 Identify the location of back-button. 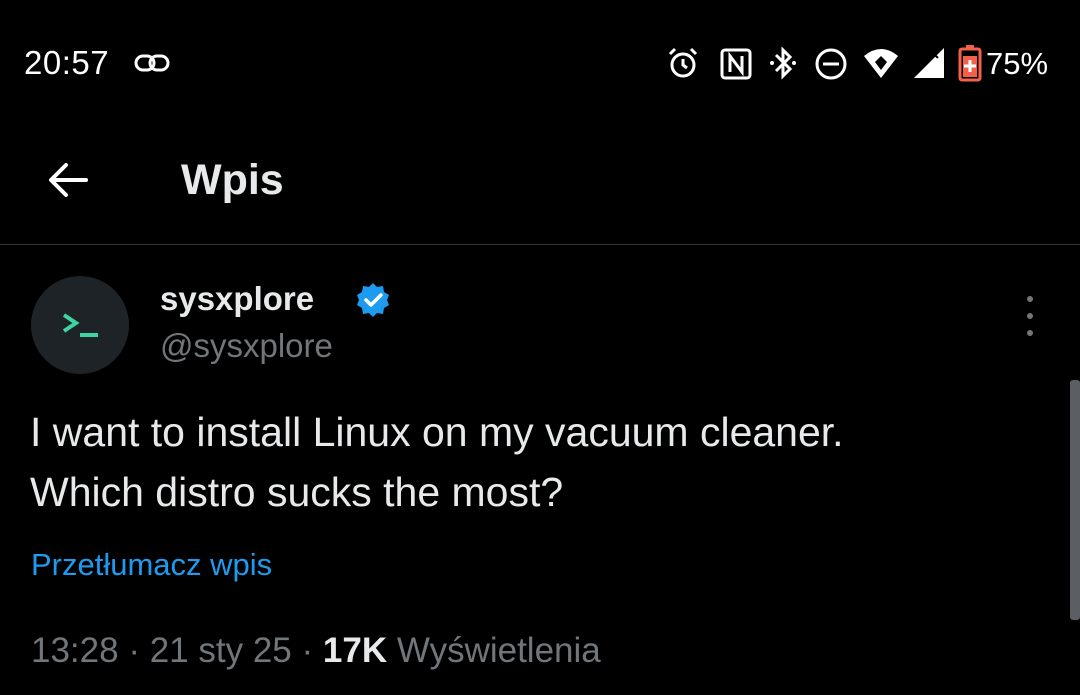
(68, 180).